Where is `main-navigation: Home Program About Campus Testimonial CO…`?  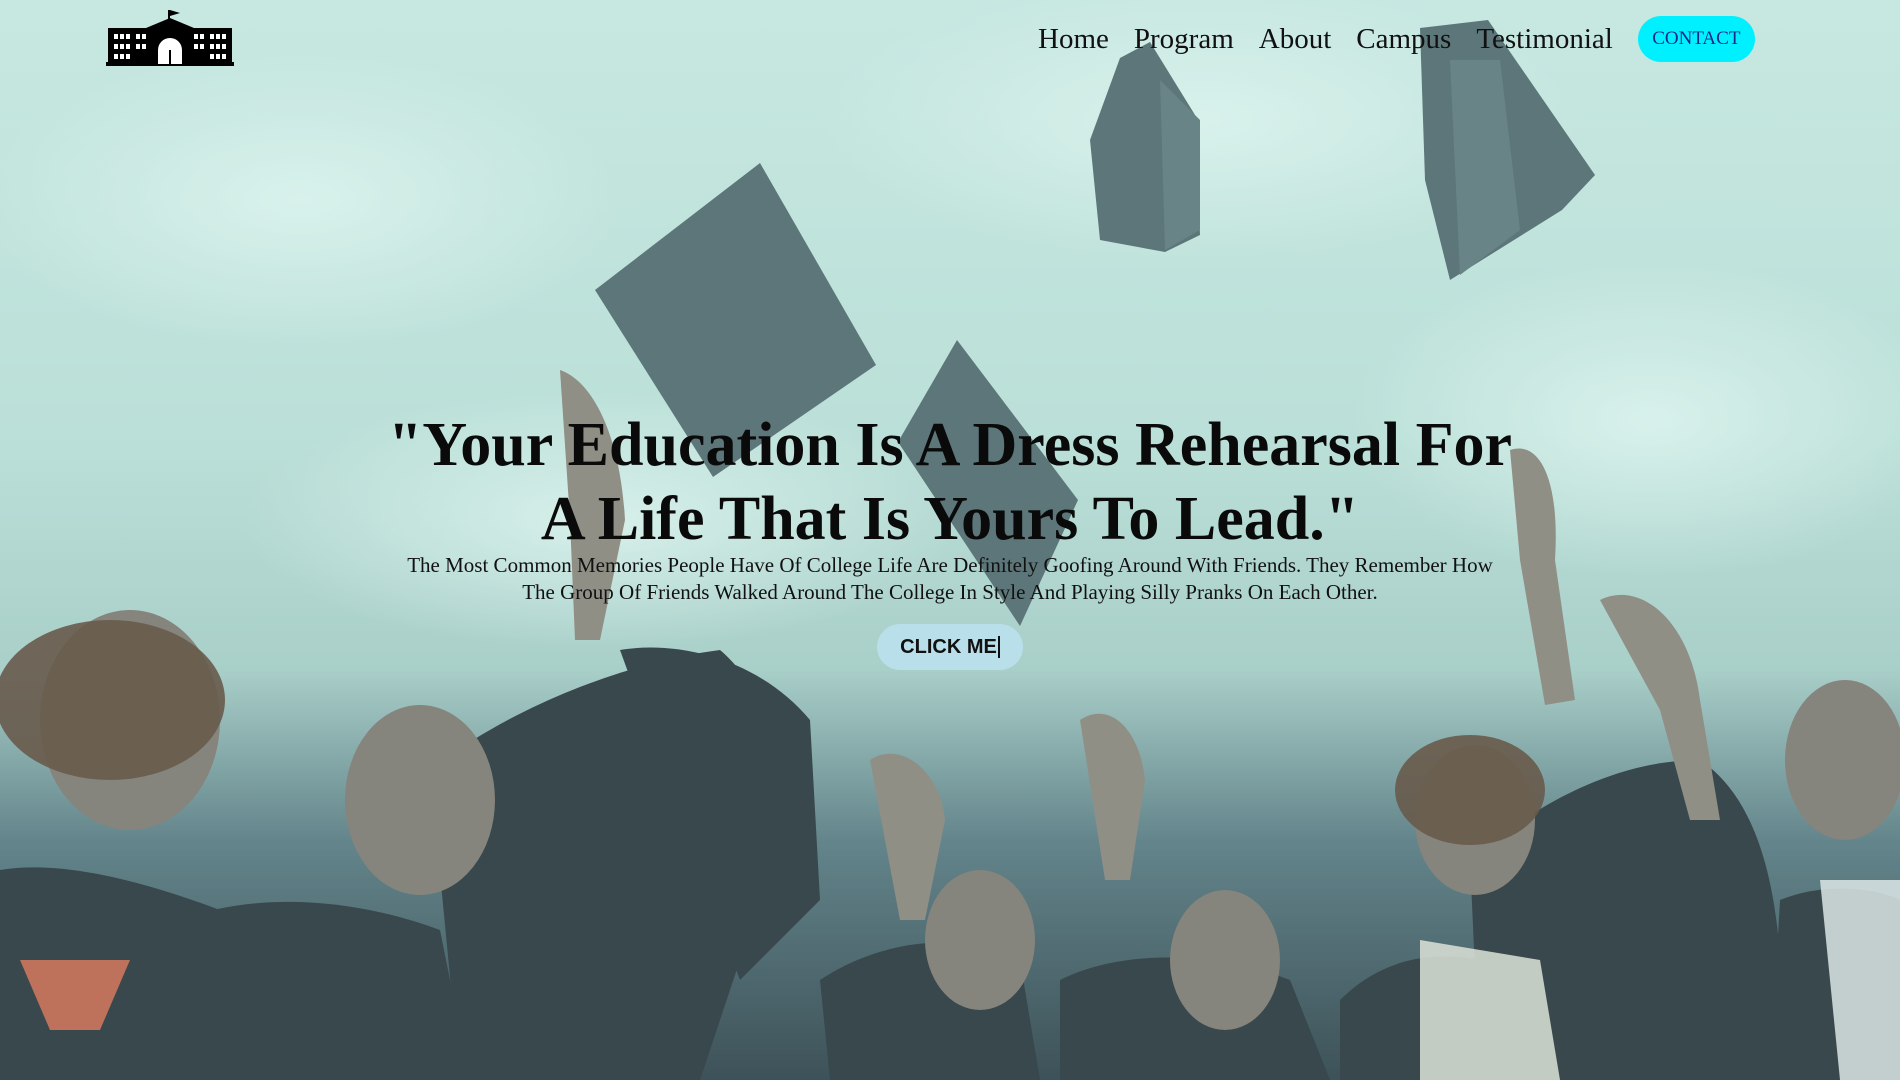
main-navigation: Home Program About Campus Testimonial CO… is located at coordinates (1396, 39).